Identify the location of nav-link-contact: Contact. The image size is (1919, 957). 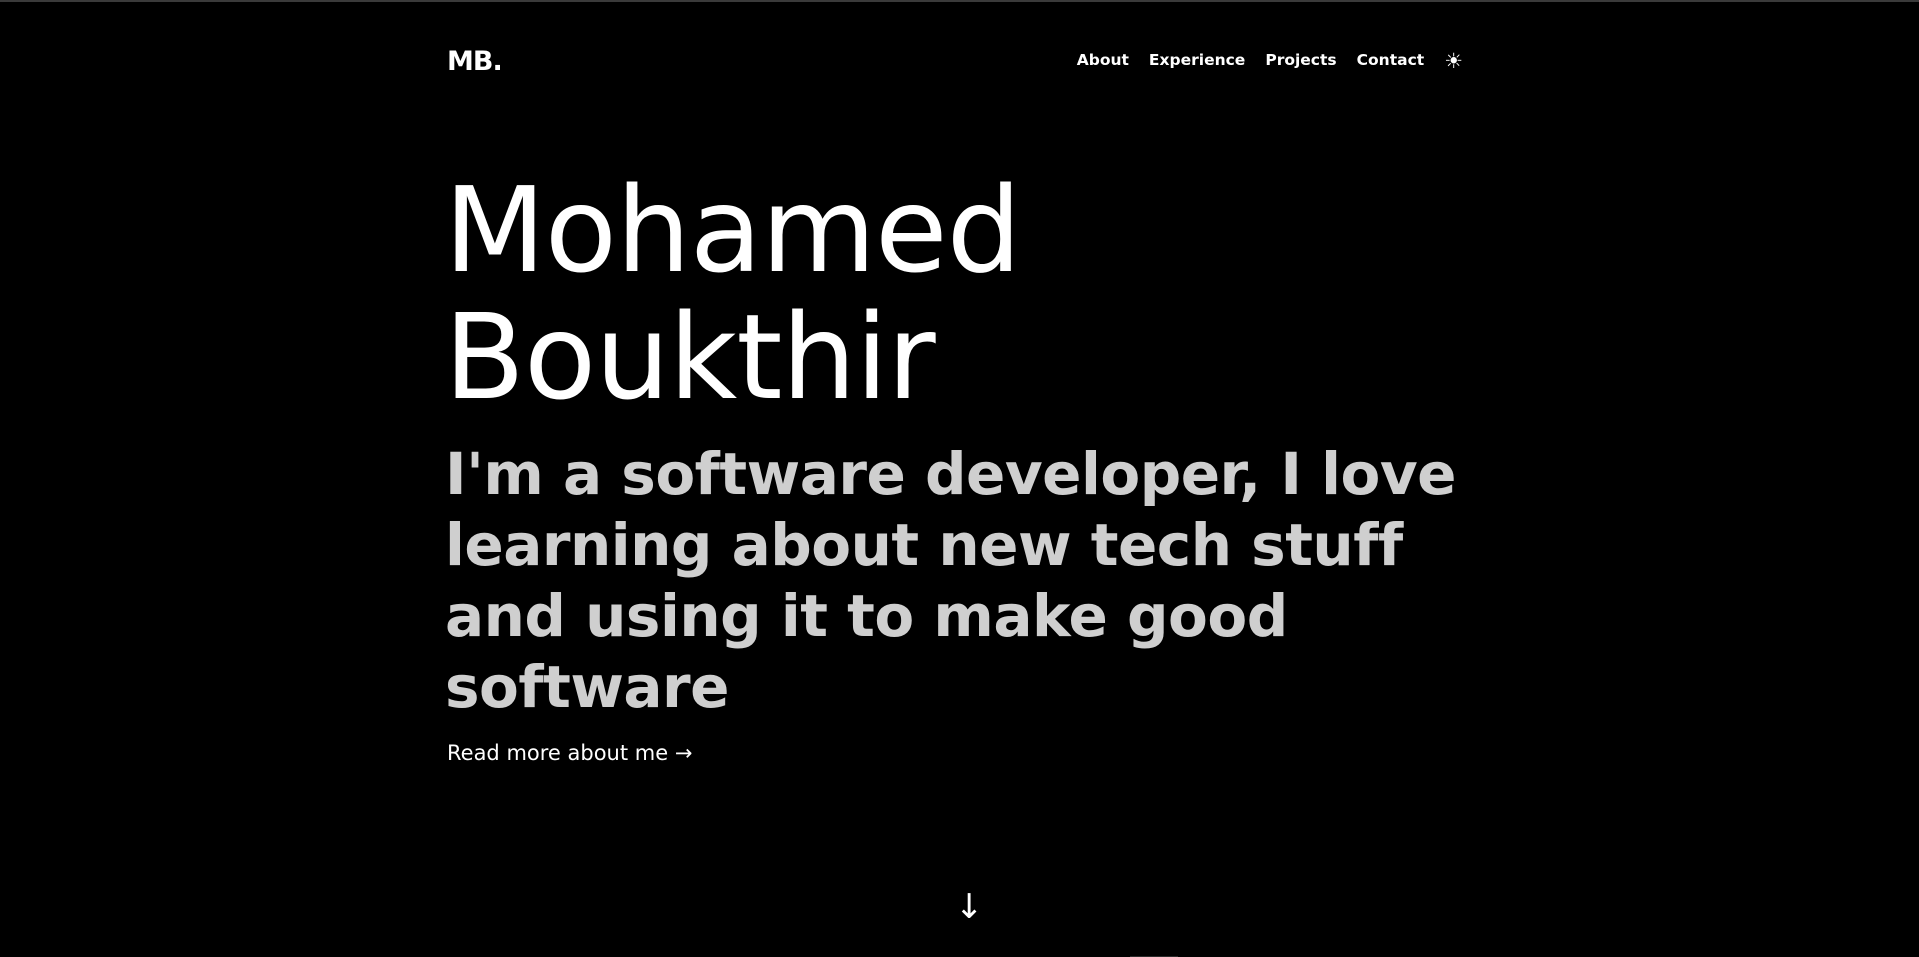
(1391, 61).